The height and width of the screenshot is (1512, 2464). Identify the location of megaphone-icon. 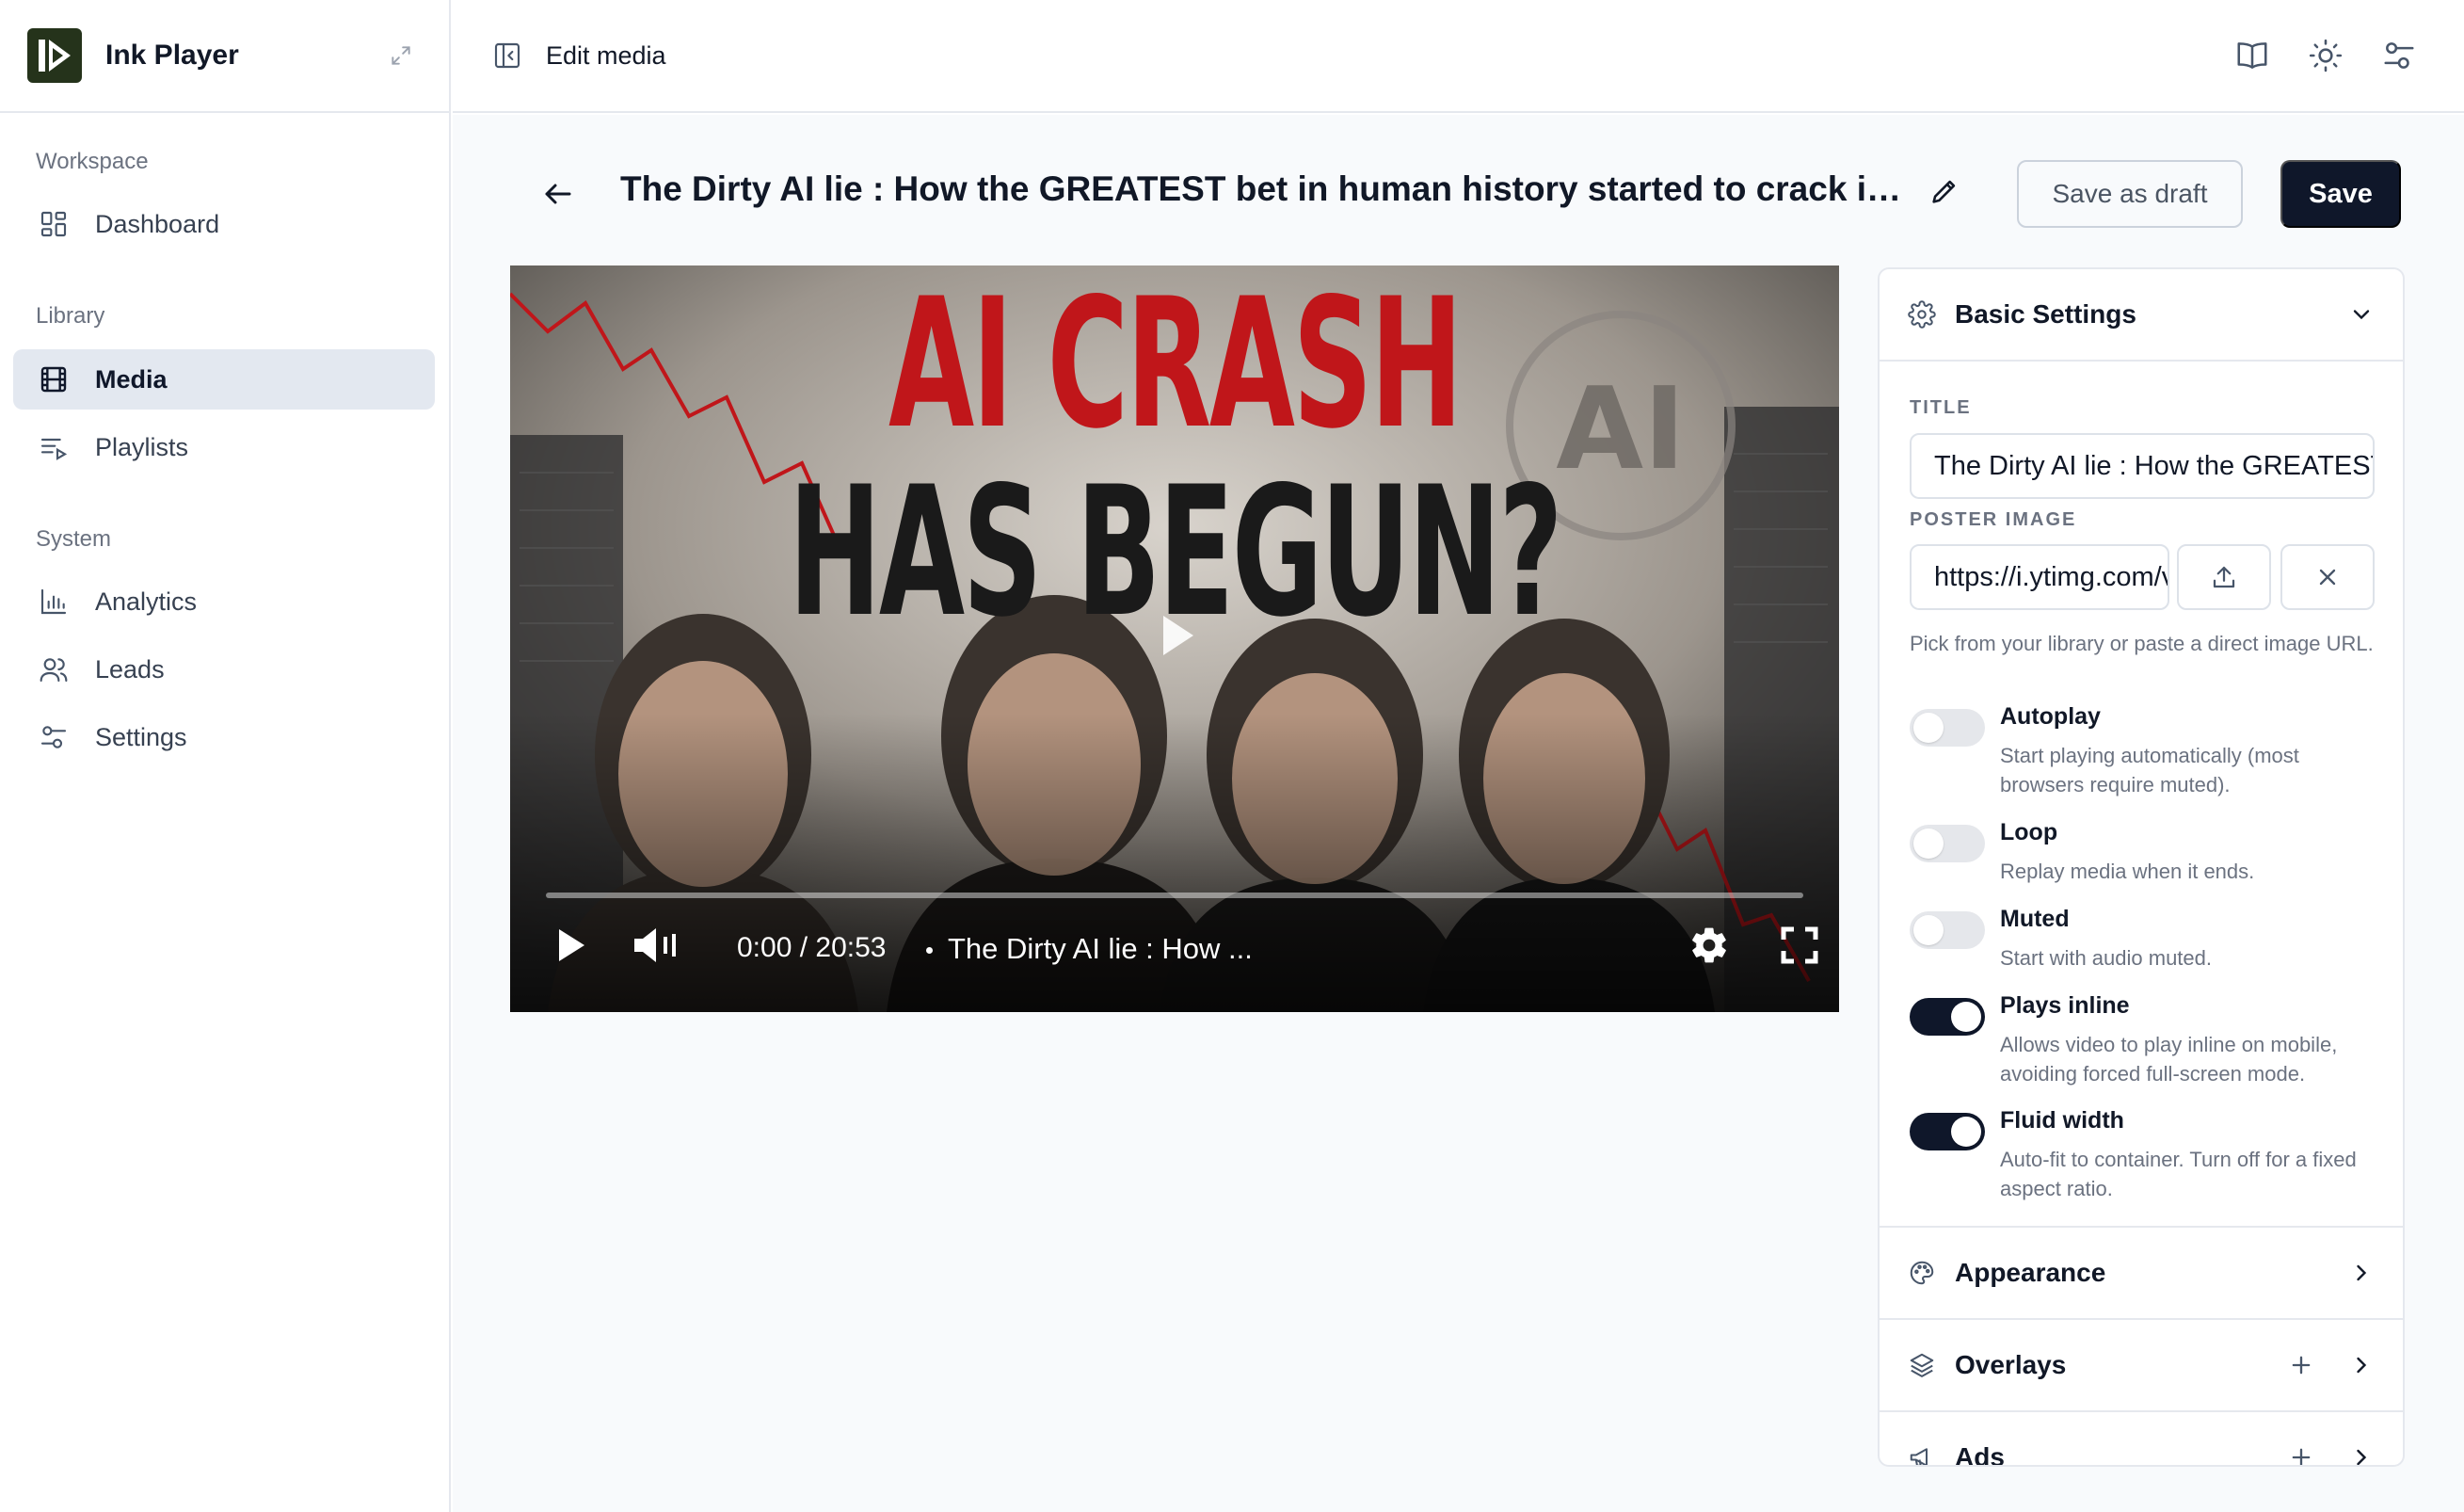
(1922, 1454).